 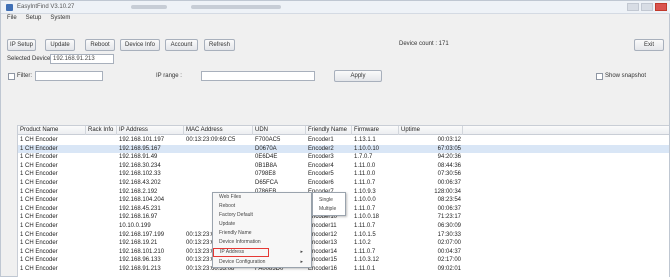 I want to click on cell-ip-address: 192.168.101.197, so click(x=142, y=140).